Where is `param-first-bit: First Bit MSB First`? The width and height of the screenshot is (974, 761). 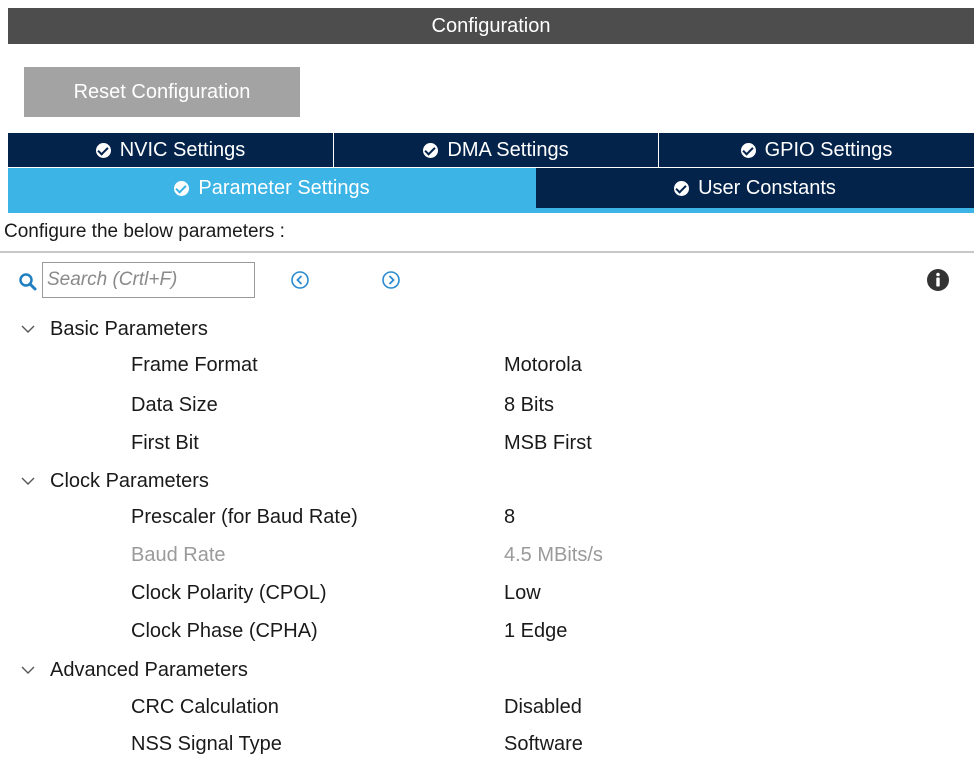 param-first-bit: First Bit MSB First is located at coordinates (487, 444).